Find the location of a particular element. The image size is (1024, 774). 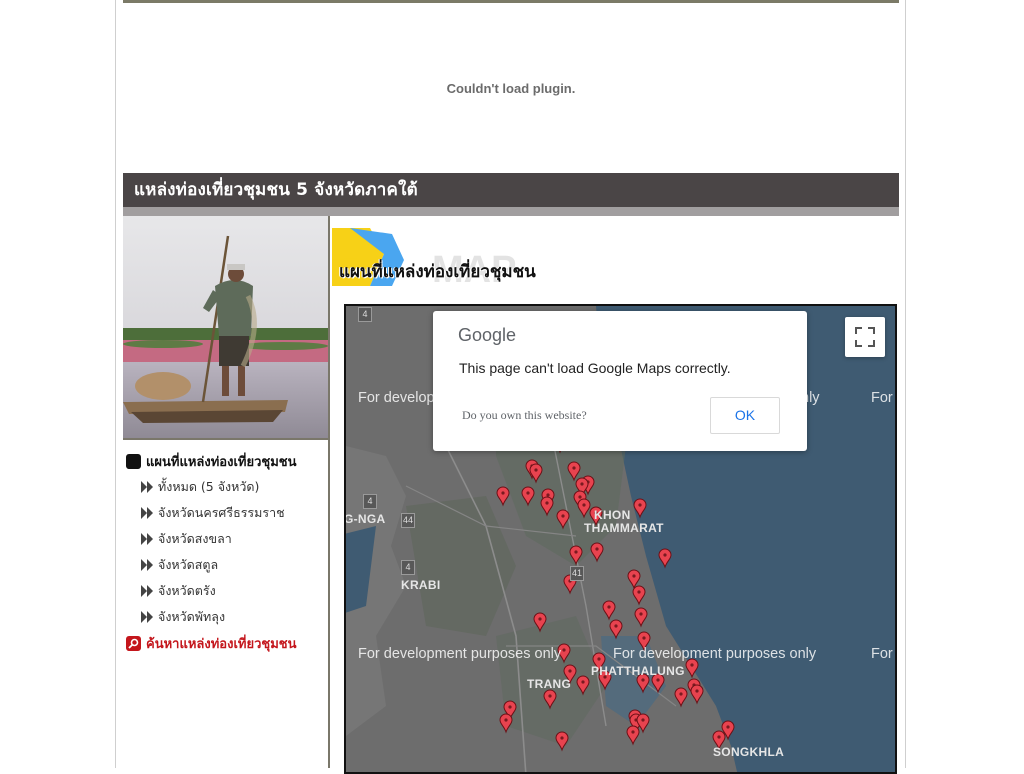

sidebar-search-link: ค้นหาแหล่งท่องเที่ยวชุมชน is located at coordinates (211, 643).